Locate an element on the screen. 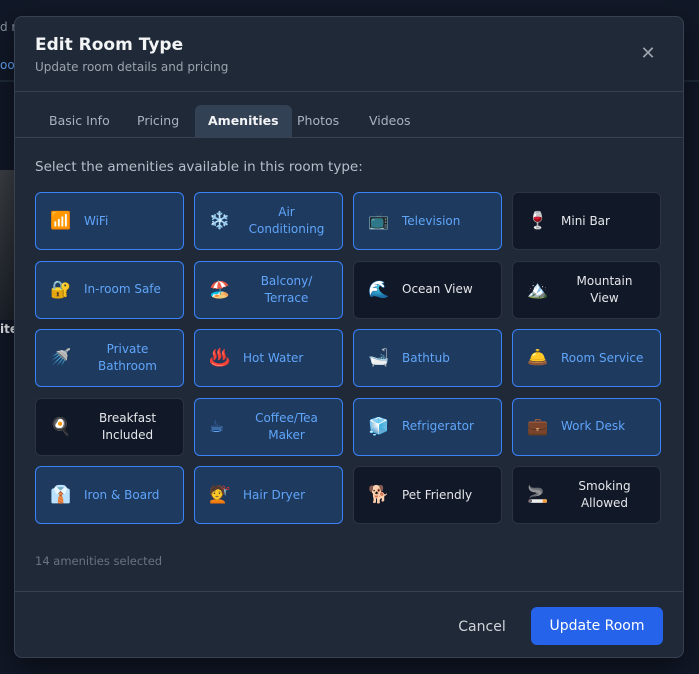  amenity-label: Mini Bar is located at coordinates (585, 220).